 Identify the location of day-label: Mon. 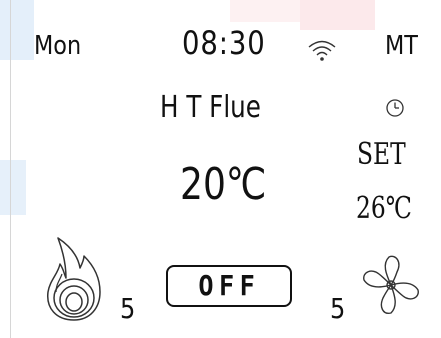
(58, 46).